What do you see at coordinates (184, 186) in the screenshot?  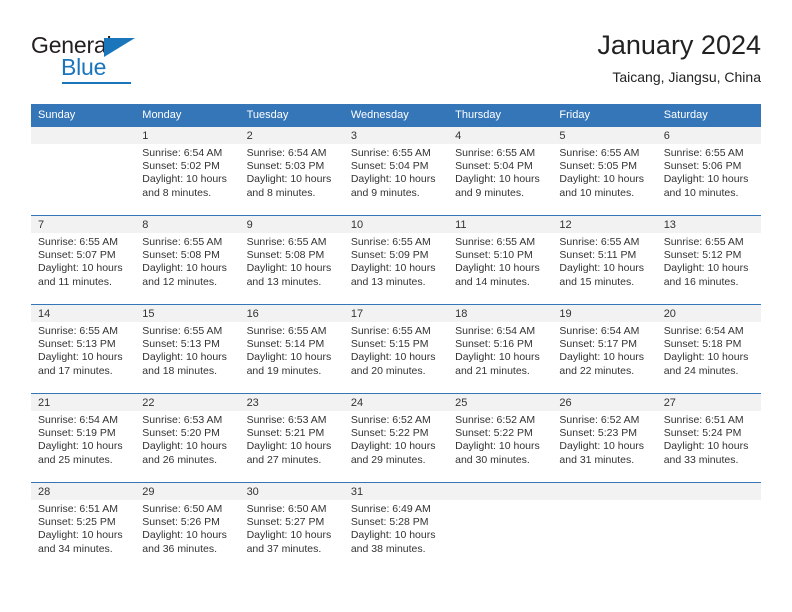 I see `daylight-text: Daylight: 10 hours and 8 minutes.` at bounding box center [184, 186].